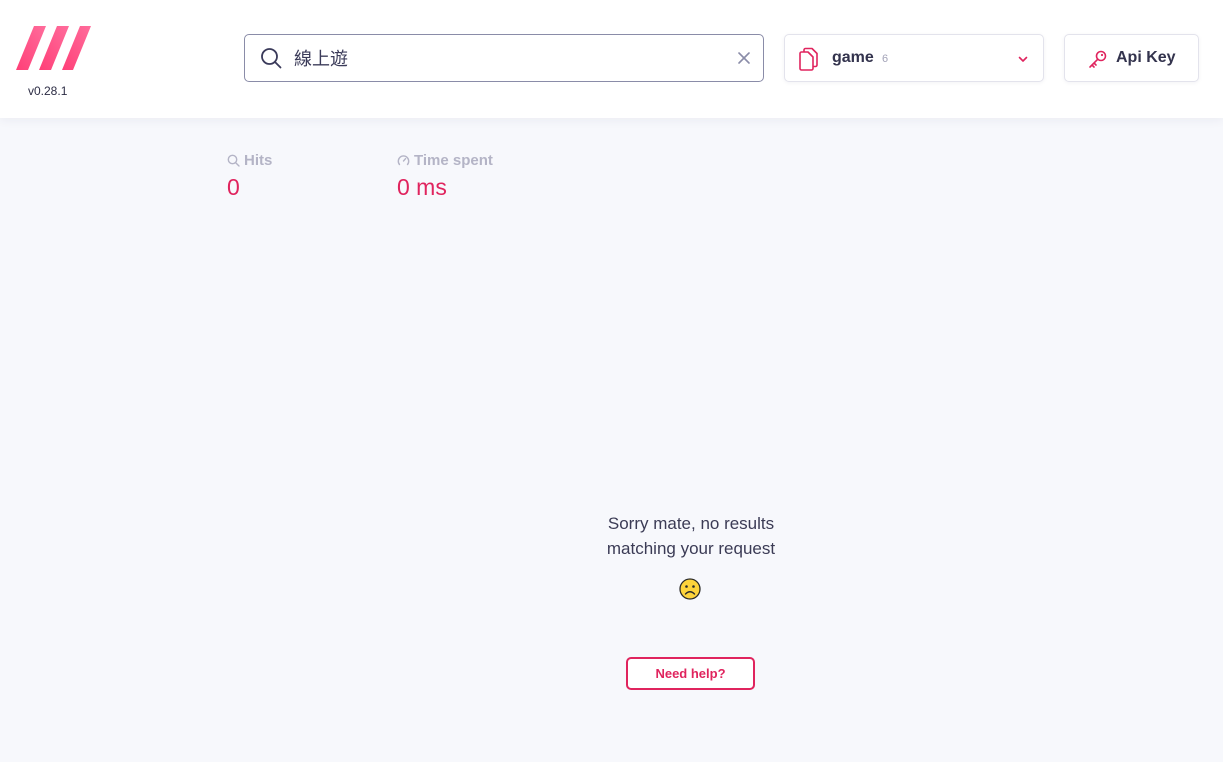 This screenshot has height=762, width=1223. I want to click on version-label: v0.28.1, so click(48, 91).